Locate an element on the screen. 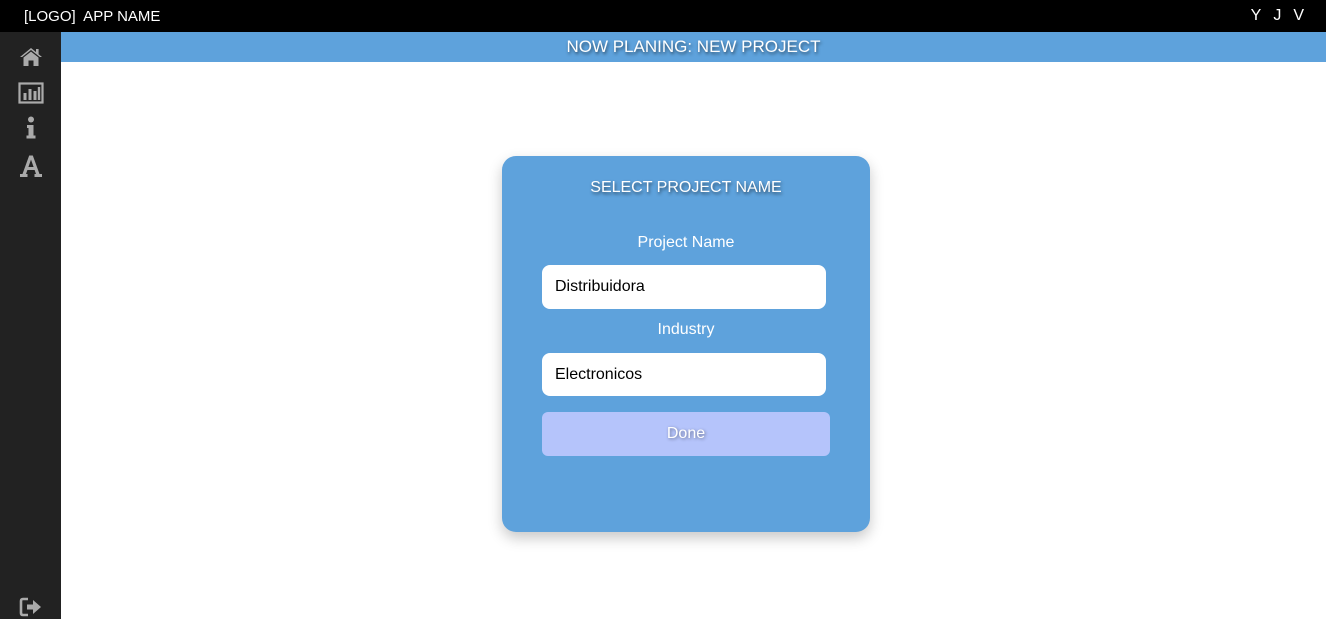 The width and height of the screenshot is (1326, 621). top-bar: [LOGO] APP NAME Y J V is located at coordinates (663, 16).